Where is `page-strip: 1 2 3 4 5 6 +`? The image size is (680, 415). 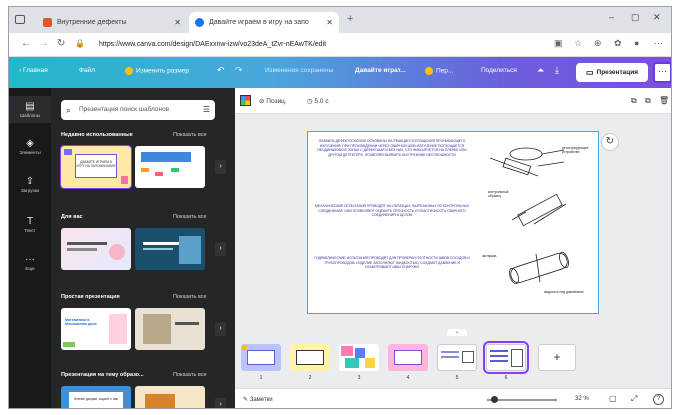 page-strip: 1 2 3 4 5 6 + is located at coordinates (453, 359).